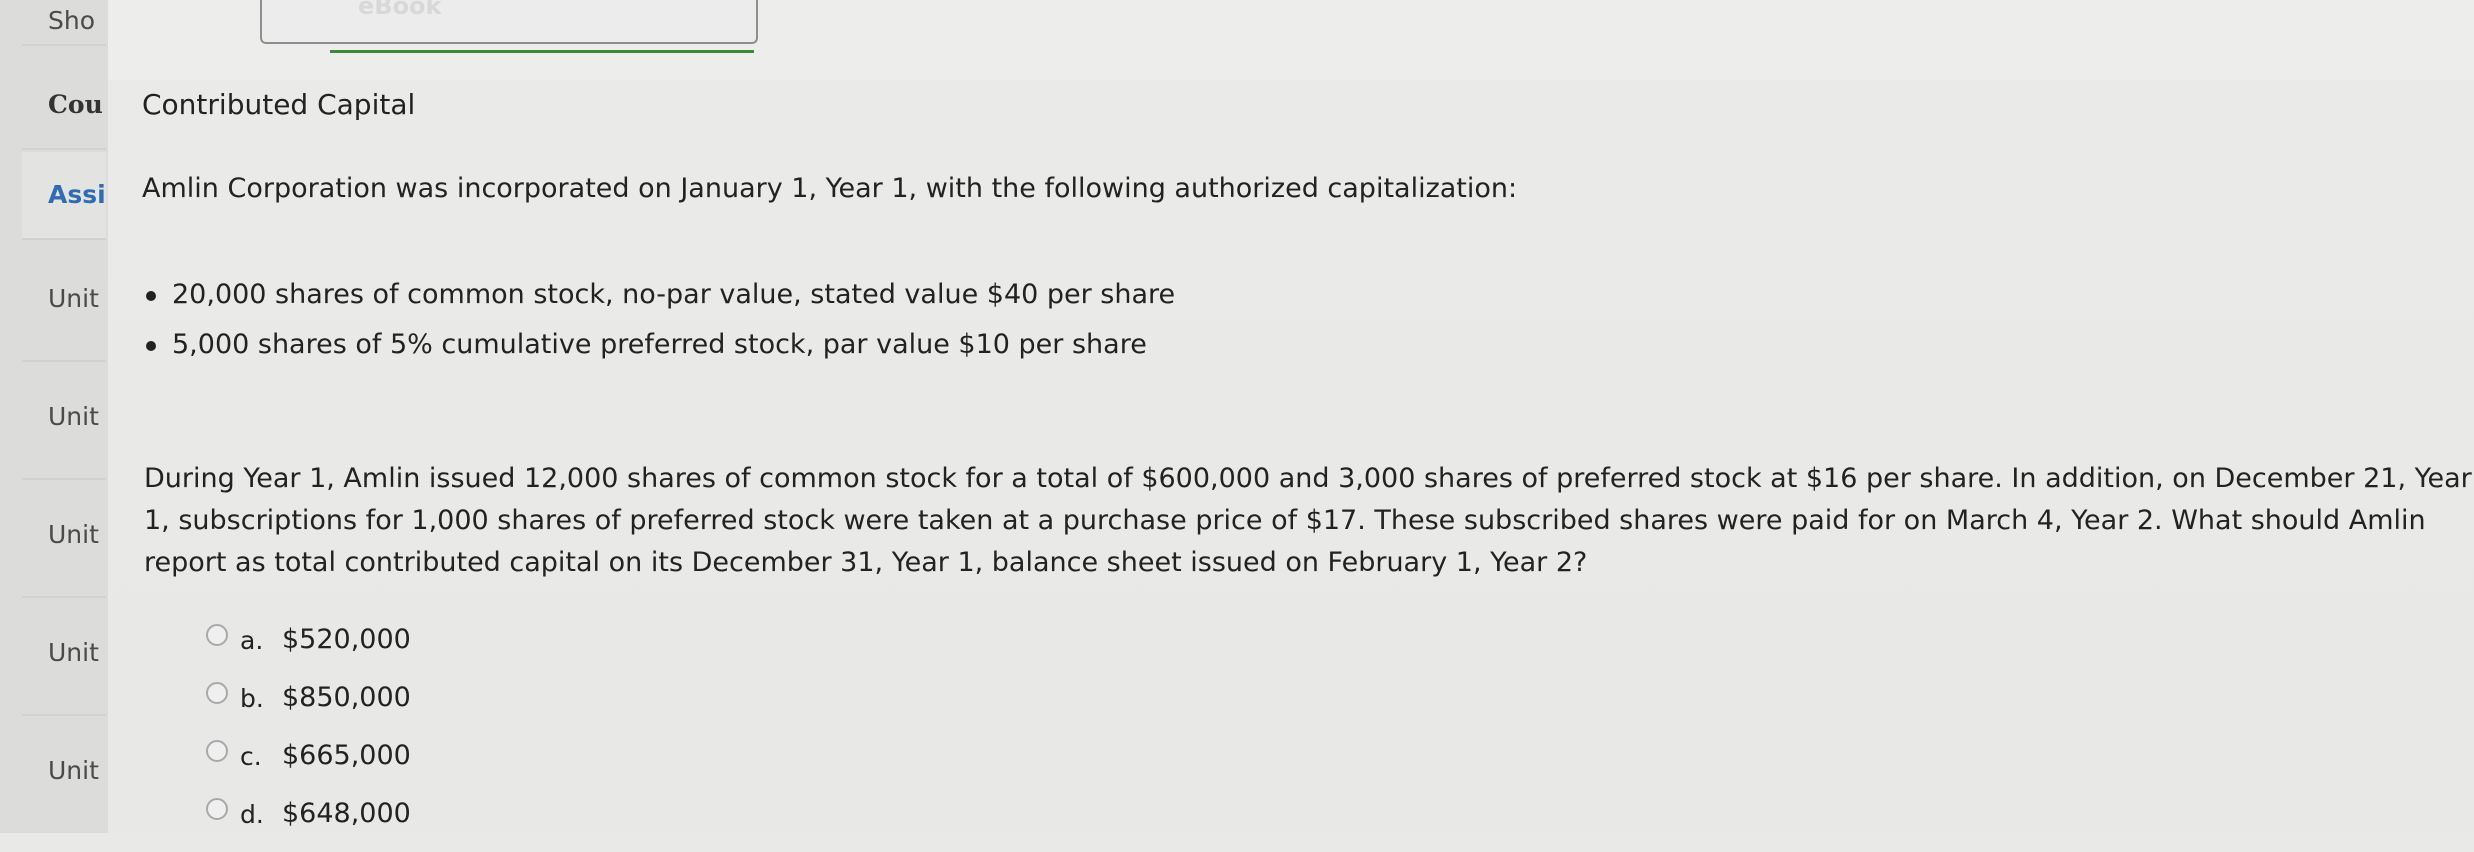 The image size is (2474, 852). I want to click on sidebar-item-unit-3: Unit, so click(64, 546).